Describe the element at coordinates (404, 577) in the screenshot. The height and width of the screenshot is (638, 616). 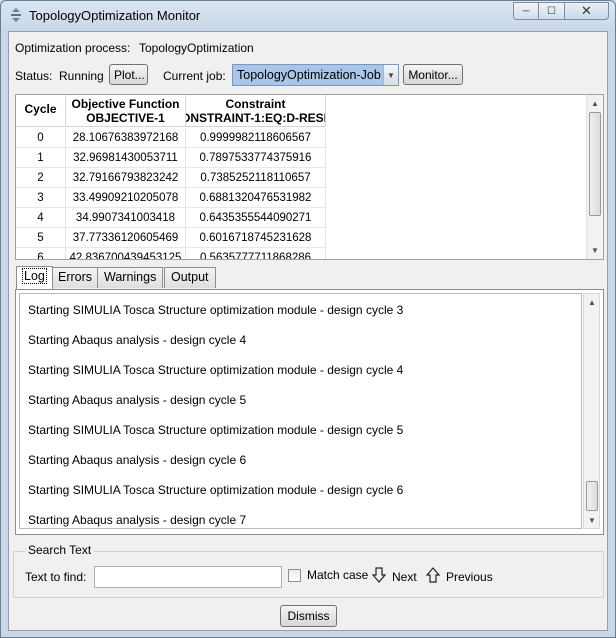
I see `next-button: Next` at that location.